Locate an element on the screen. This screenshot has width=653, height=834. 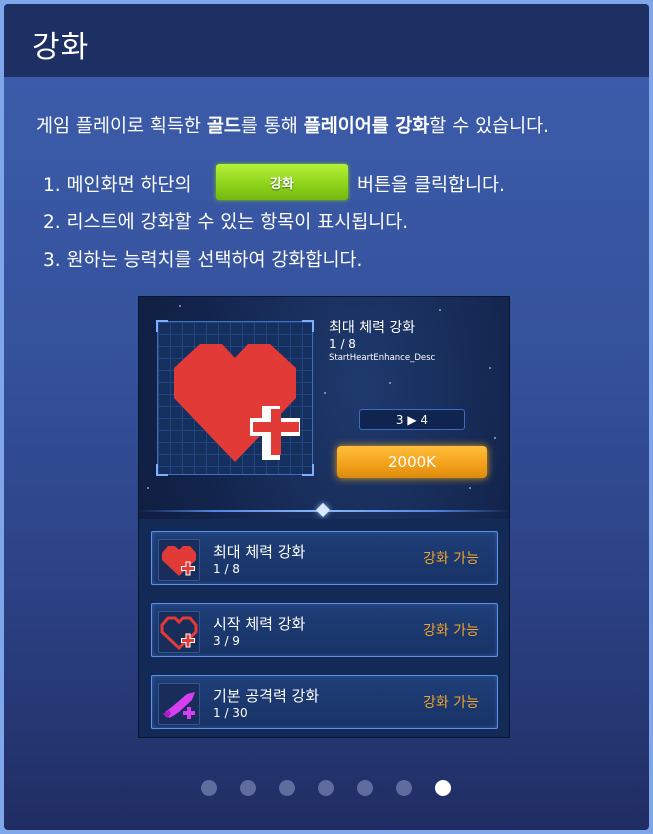
item-level: 1 / 8 is located at coordinates (226, 569).